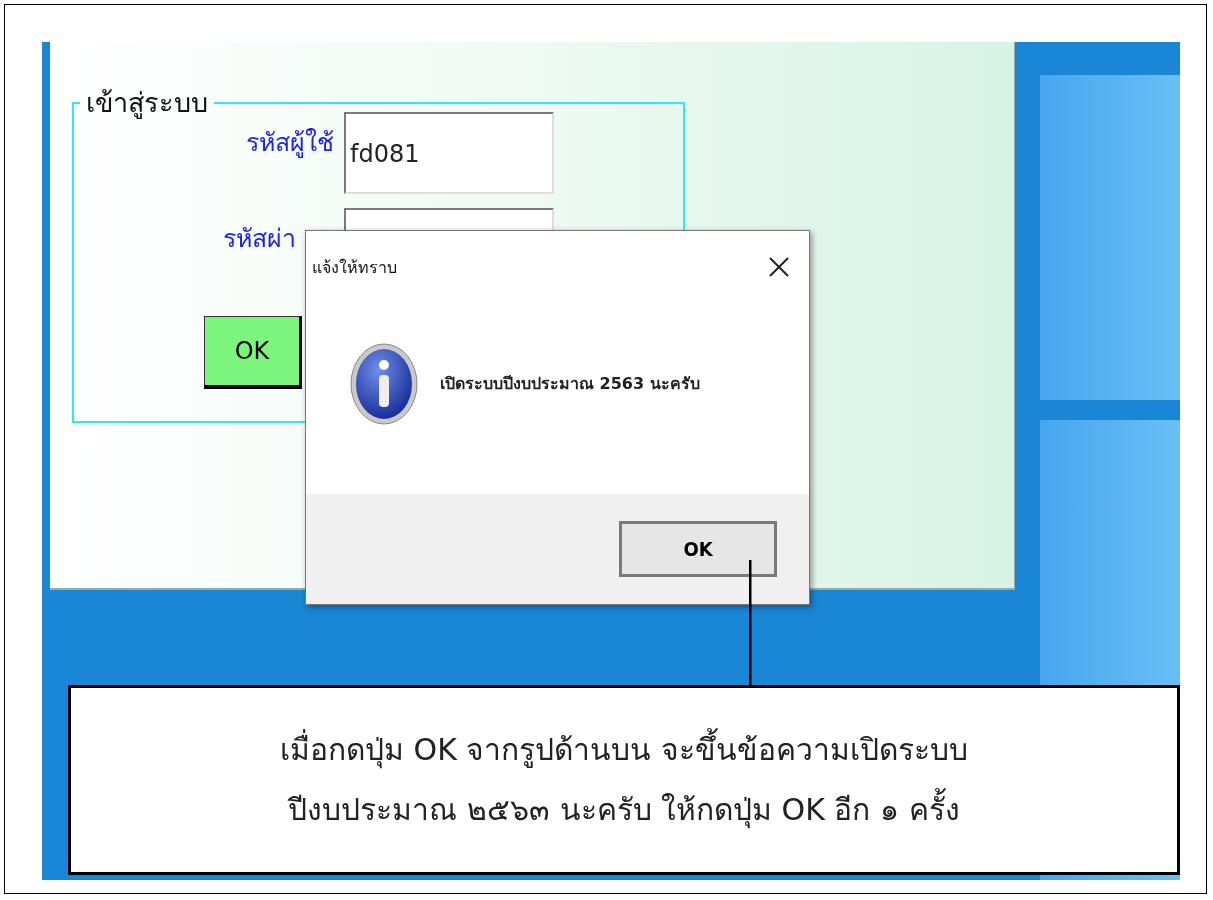  I want to click on close-icon, so click(779, 267).